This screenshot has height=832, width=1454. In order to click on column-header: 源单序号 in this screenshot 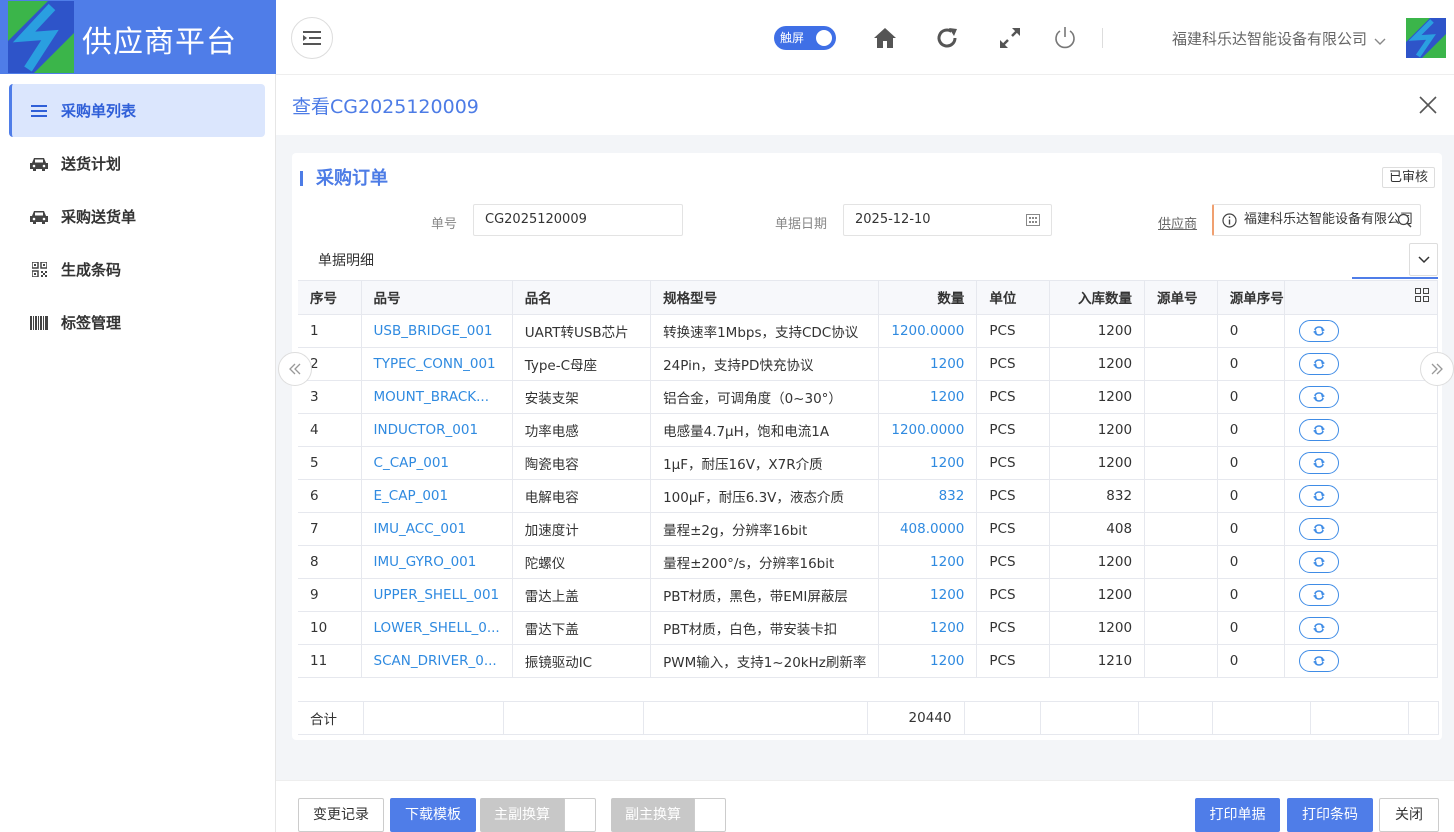, I will do `click(1251, 298)`.